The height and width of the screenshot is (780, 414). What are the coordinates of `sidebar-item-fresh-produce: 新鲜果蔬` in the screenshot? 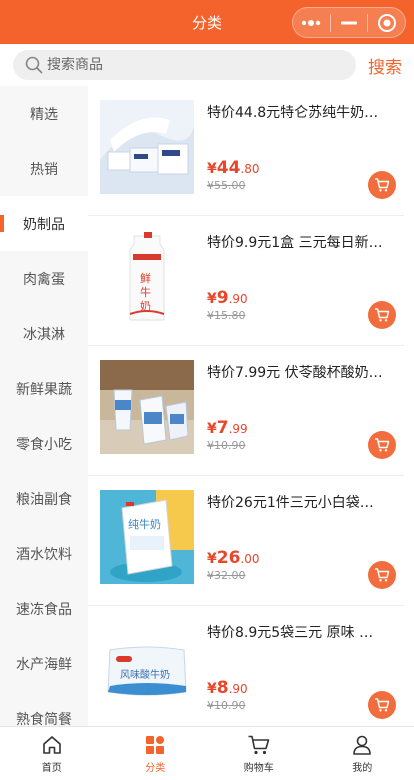 It's located at (44, 388).